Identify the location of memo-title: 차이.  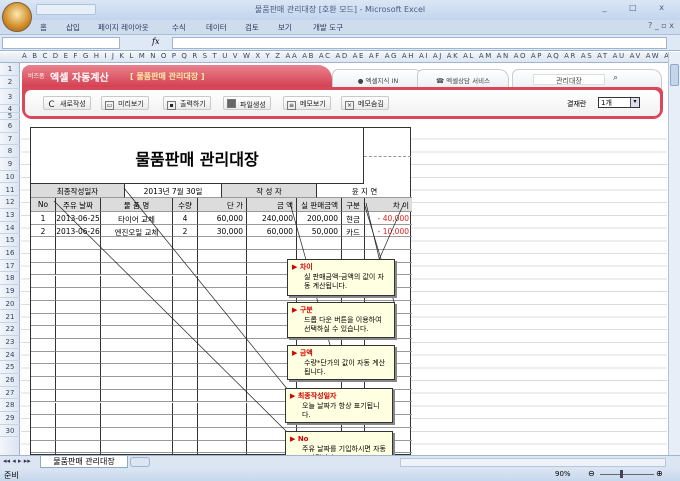
(306, 267).